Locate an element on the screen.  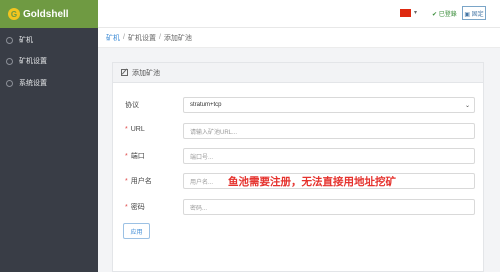
protocol-select: stratum+tcp ⌄ is located at coordinates (329, 105).